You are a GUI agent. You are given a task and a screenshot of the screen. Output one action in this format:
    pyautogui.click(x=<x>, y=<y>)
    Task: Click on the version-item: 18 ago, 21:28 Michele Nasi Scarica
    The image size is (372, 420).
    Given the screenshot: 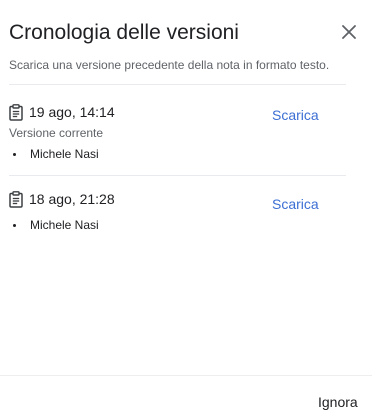 What is the action you would take?
    pyautogui.click(x=186, y=213)
    